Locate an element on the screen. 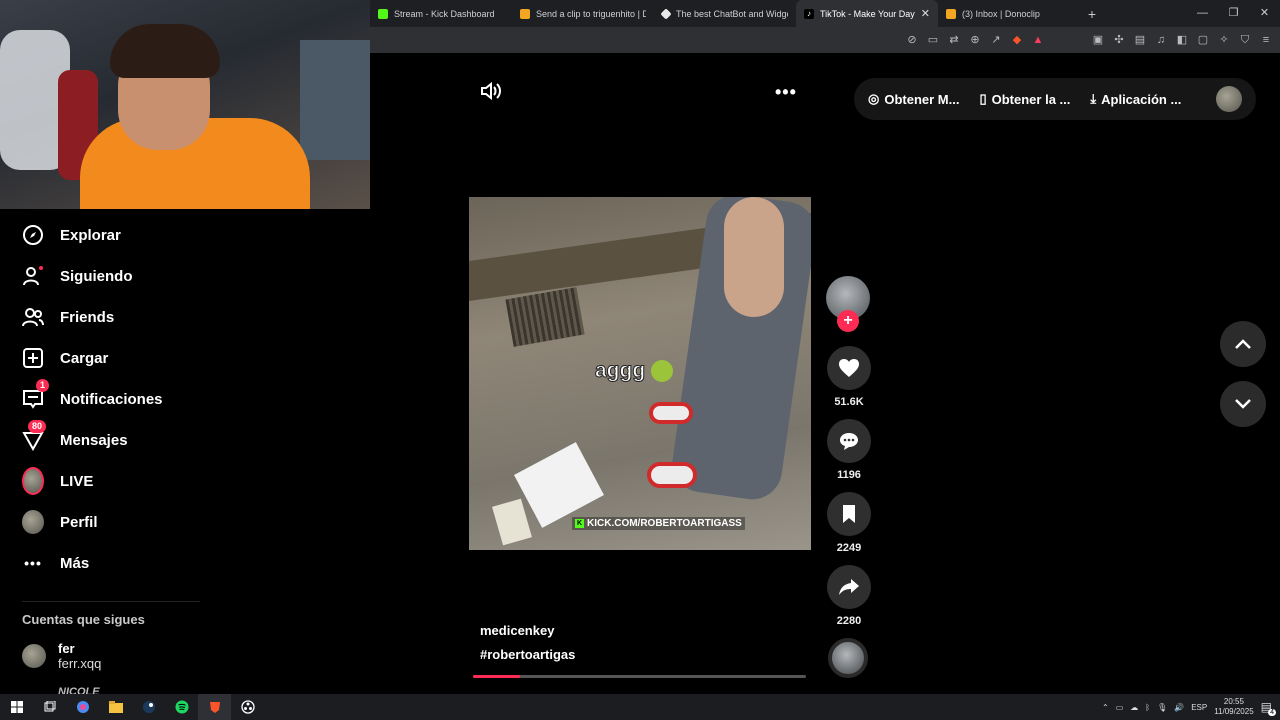 Image resolution: width=1280 pixels, height=720 pixels. media-icon: ♫ is located at coordinates (1161, 40).